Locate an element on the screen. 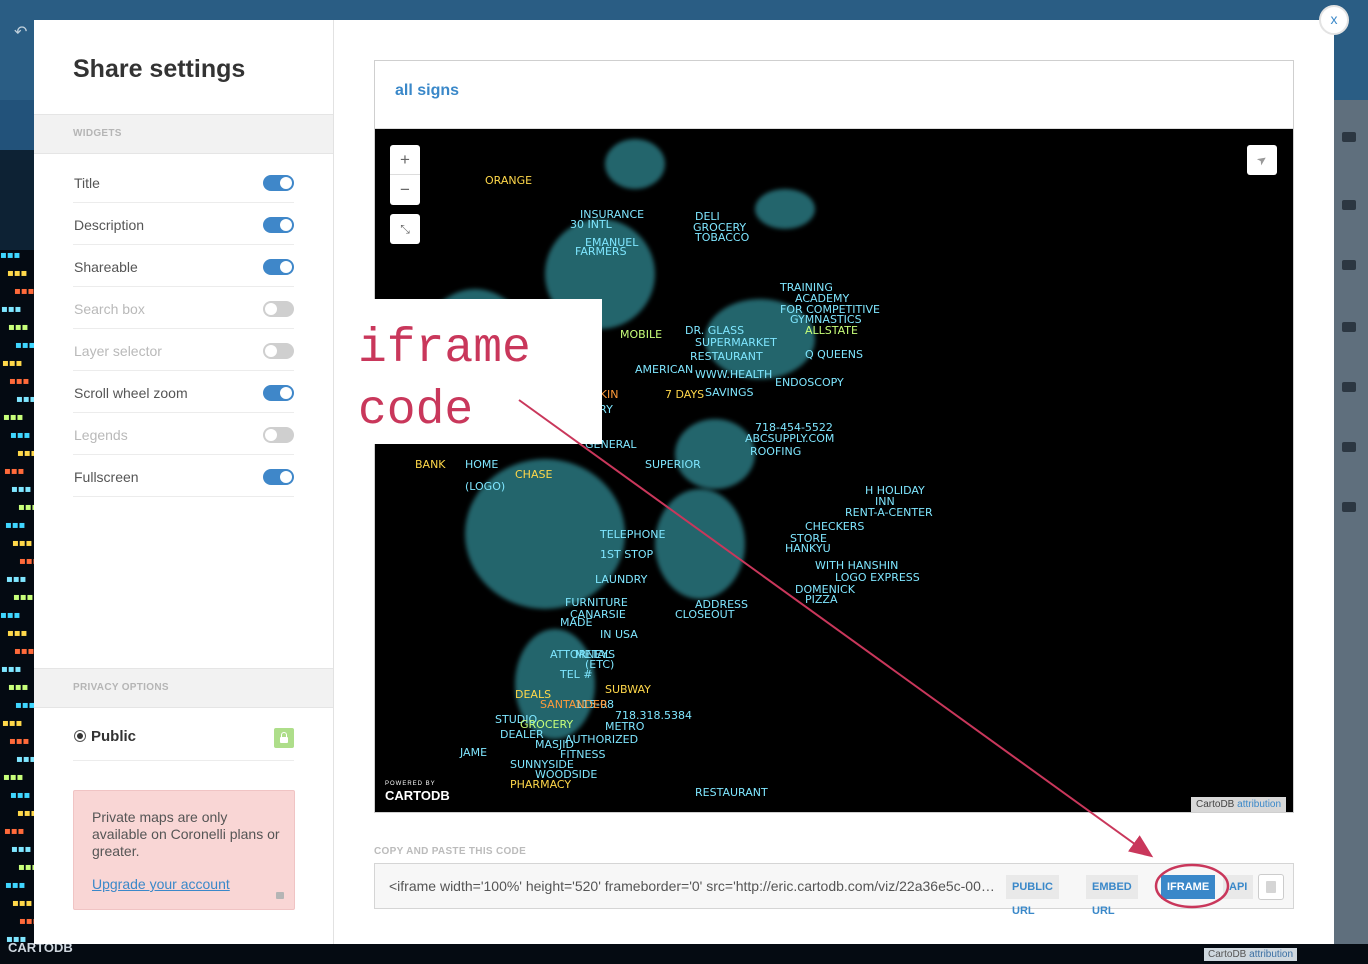 The image size is (1368, 964). upgrade-account-link: Upgrade your account is located at coordinates (161, 884).